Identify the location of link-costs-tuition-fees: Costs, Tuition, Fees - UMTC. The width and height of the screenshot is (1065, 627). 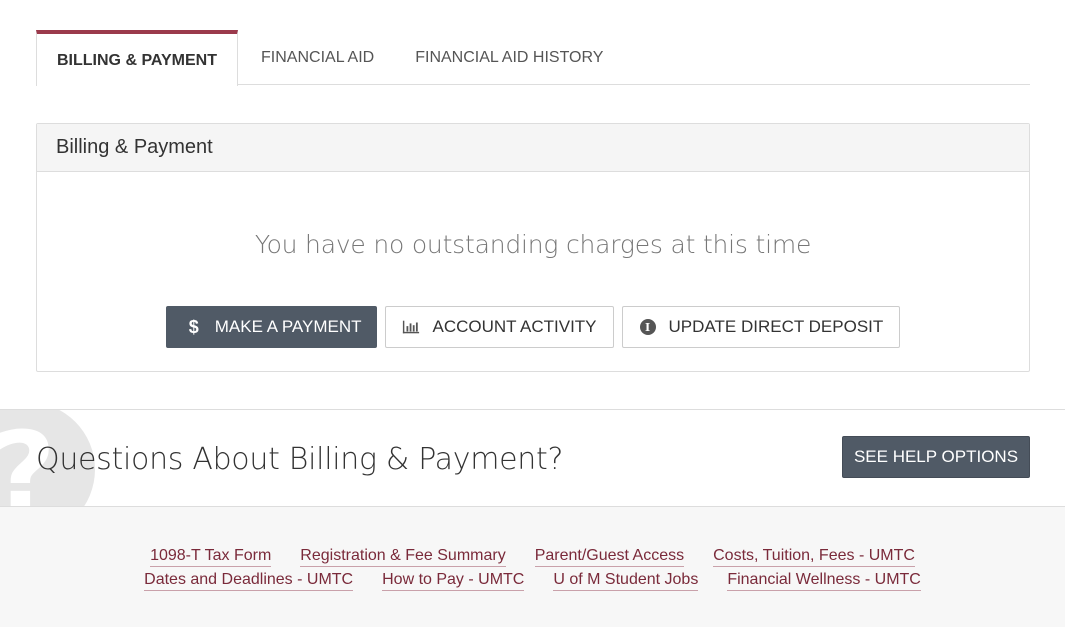
(814, 557).